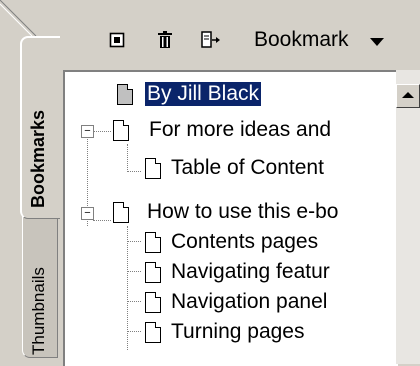 Image resolution: width=420 pixels, height=366 pixels. I want to click on vertical-scrollbar, so click(408, 217).